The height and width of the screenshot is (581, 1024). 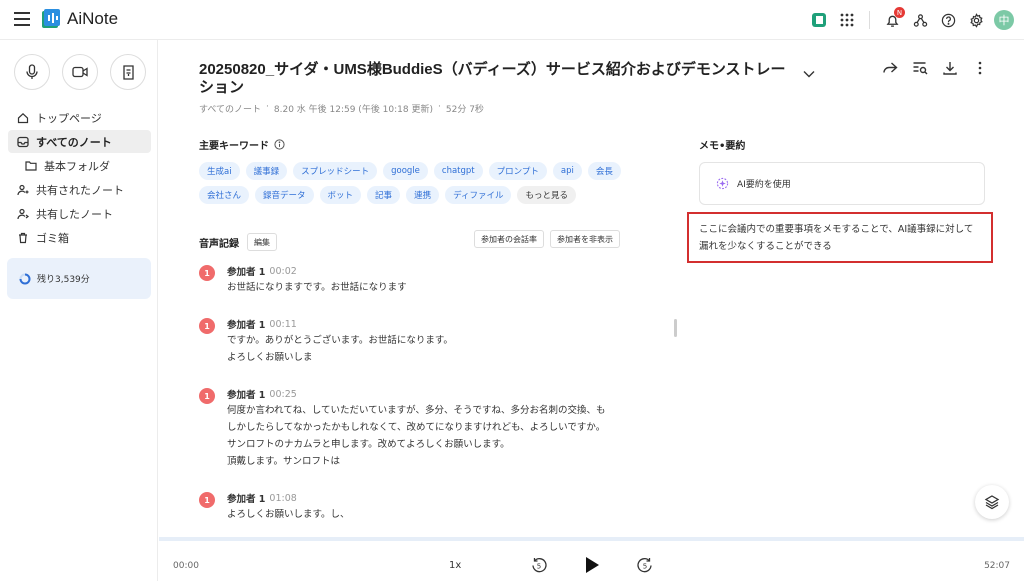 I want to click on search-list-icon, so click(x=920, y=68).